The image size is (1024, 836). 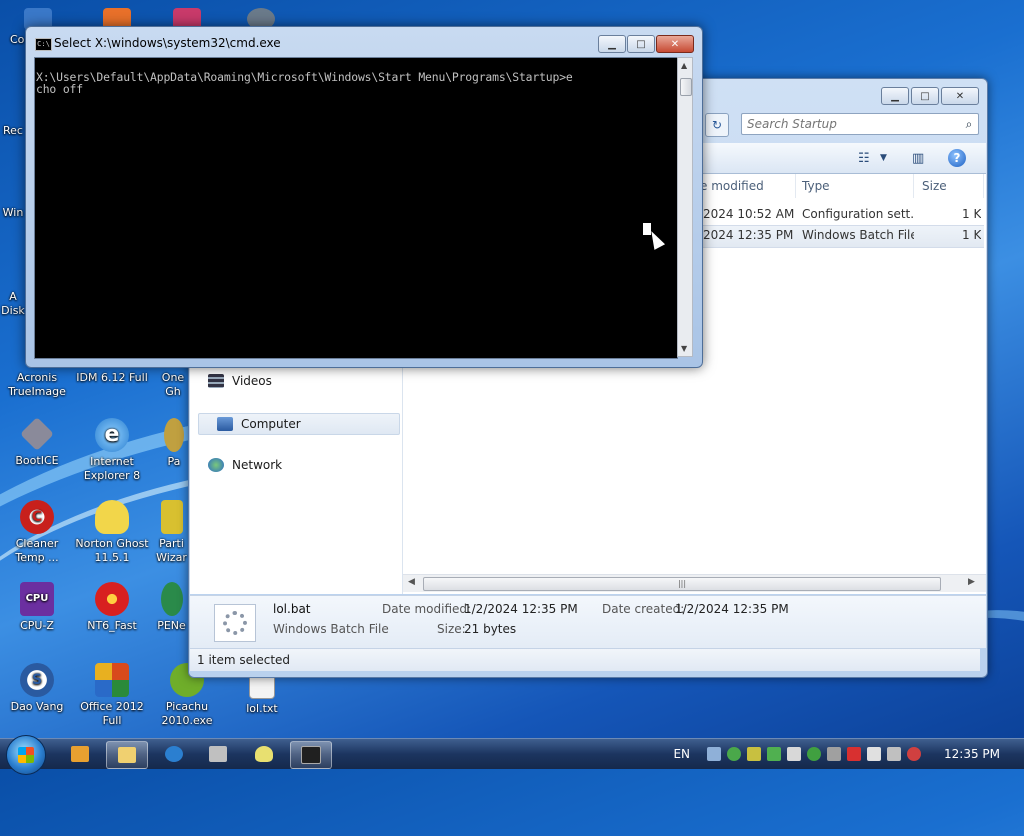 I want to click on explorer-minimize-button: ▁, so click(x=895, y=96).